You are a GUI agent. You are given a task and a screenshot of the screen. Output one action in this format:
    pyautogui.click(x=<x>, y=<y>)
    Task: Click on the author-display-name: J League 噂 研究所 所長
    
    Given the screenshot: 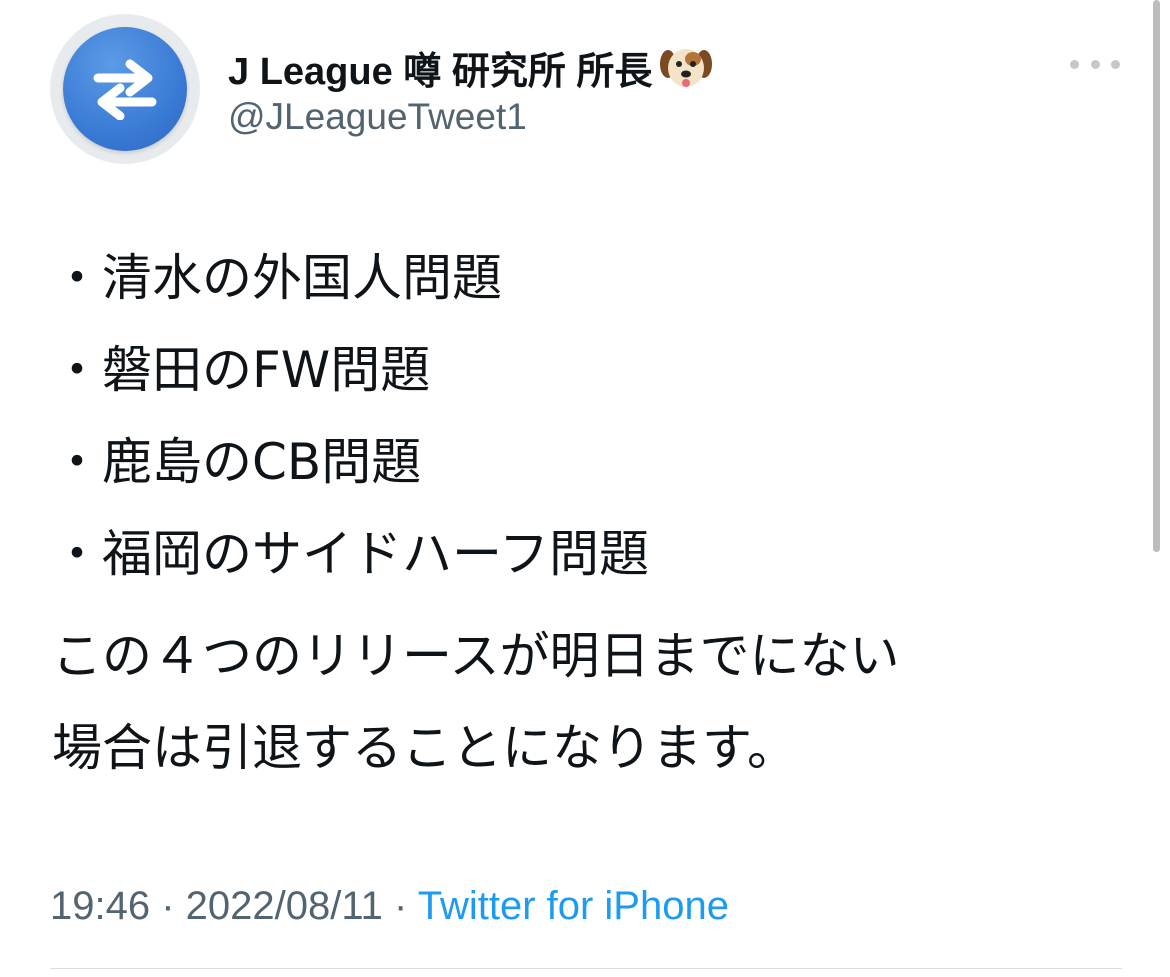 What is the action you would take?
    pyautogui.click(x=470, y=67)
    